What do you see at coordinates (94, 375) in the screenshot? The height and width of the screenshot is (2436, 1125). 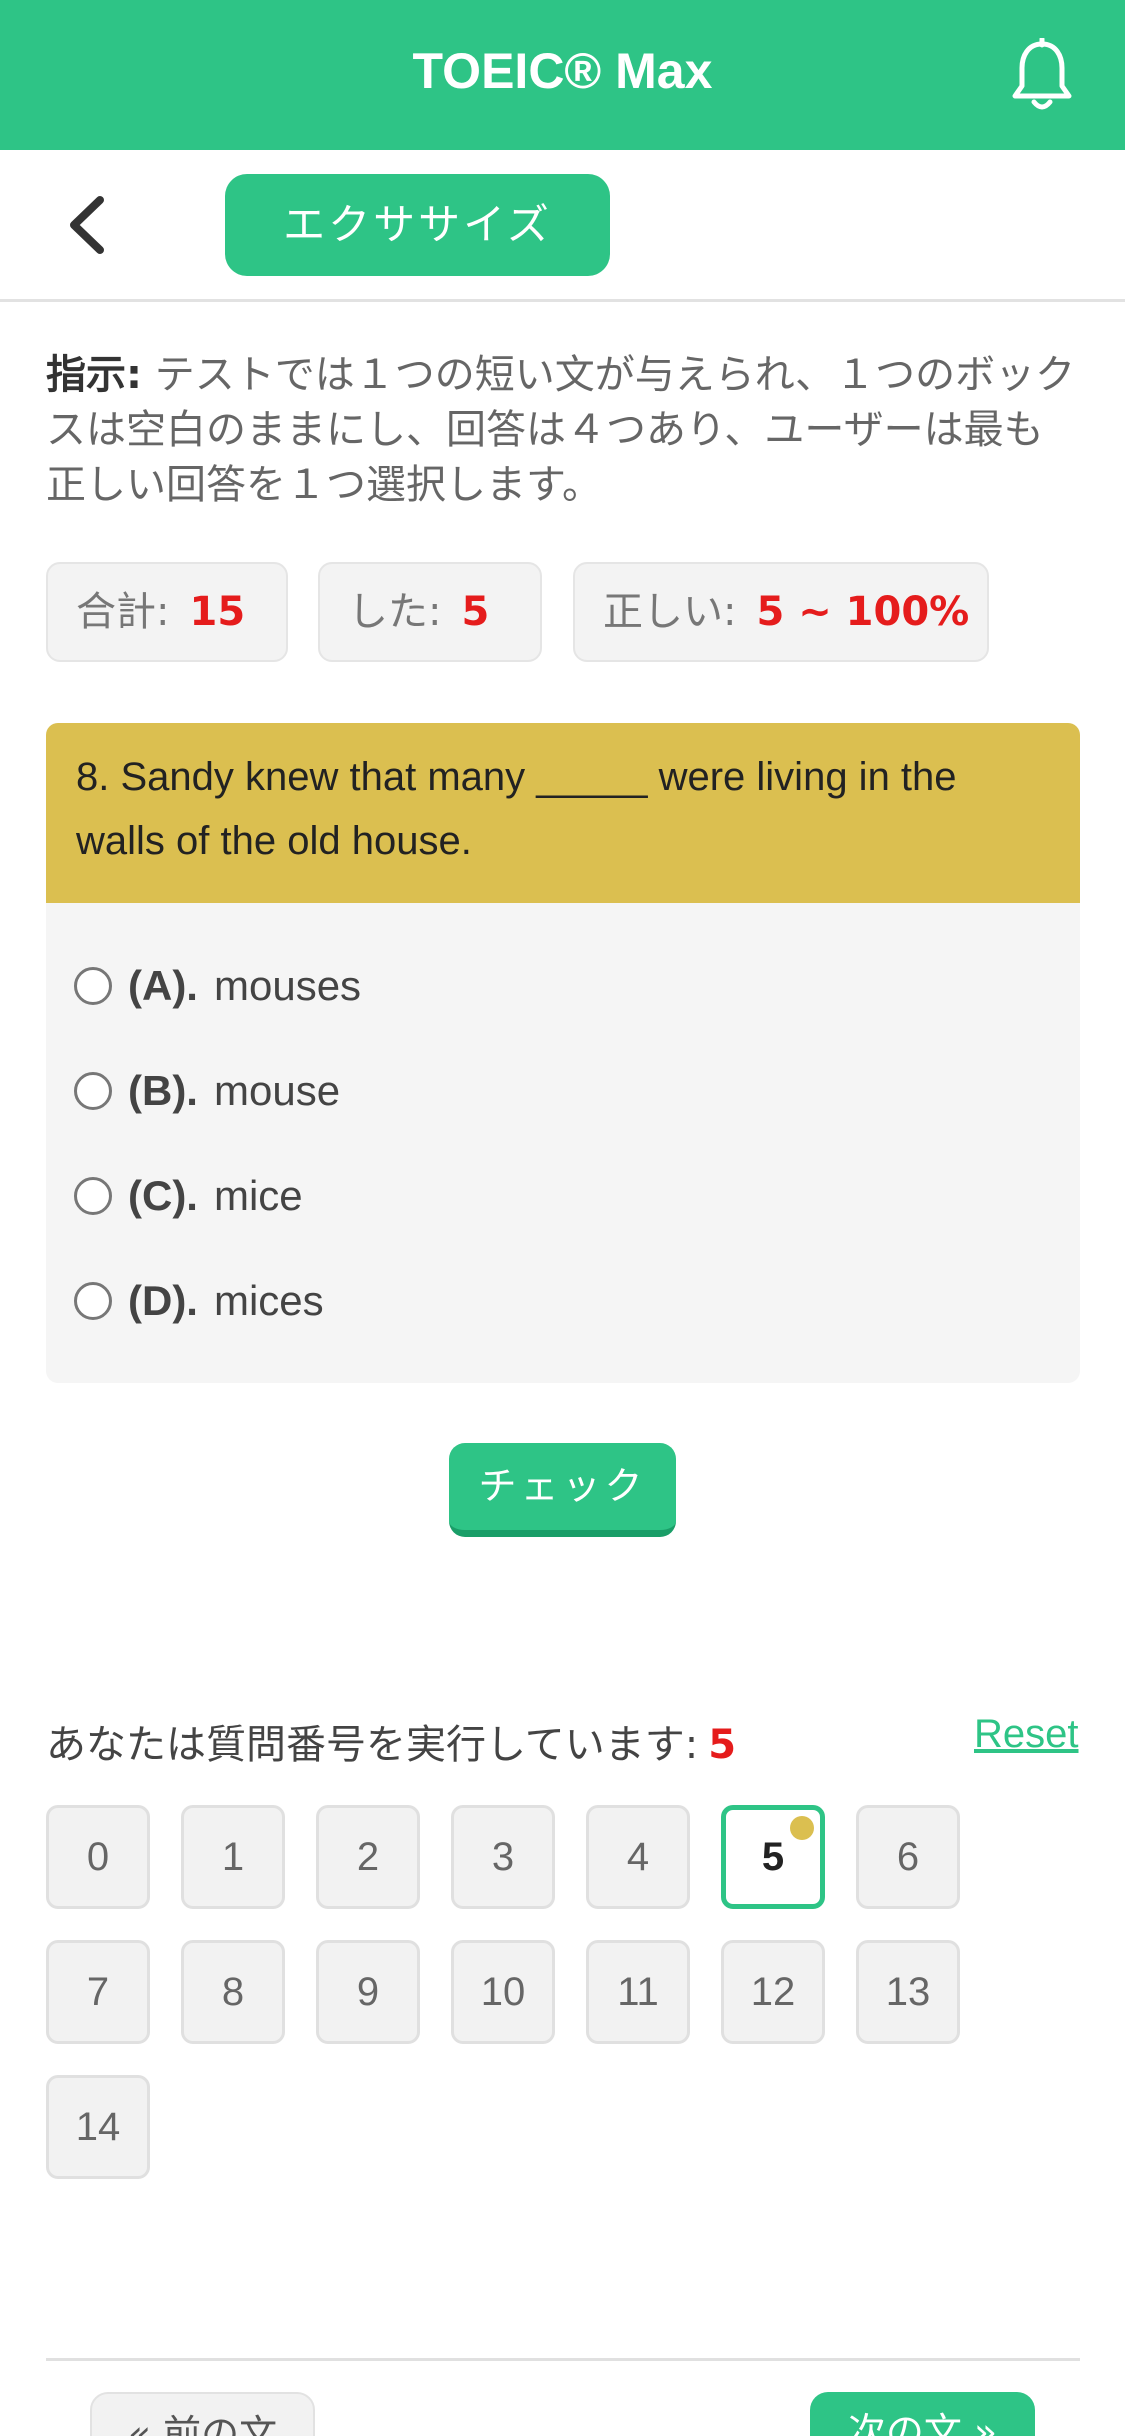 I see `instructions-label: 指示:` at bounding box center [94, 375].